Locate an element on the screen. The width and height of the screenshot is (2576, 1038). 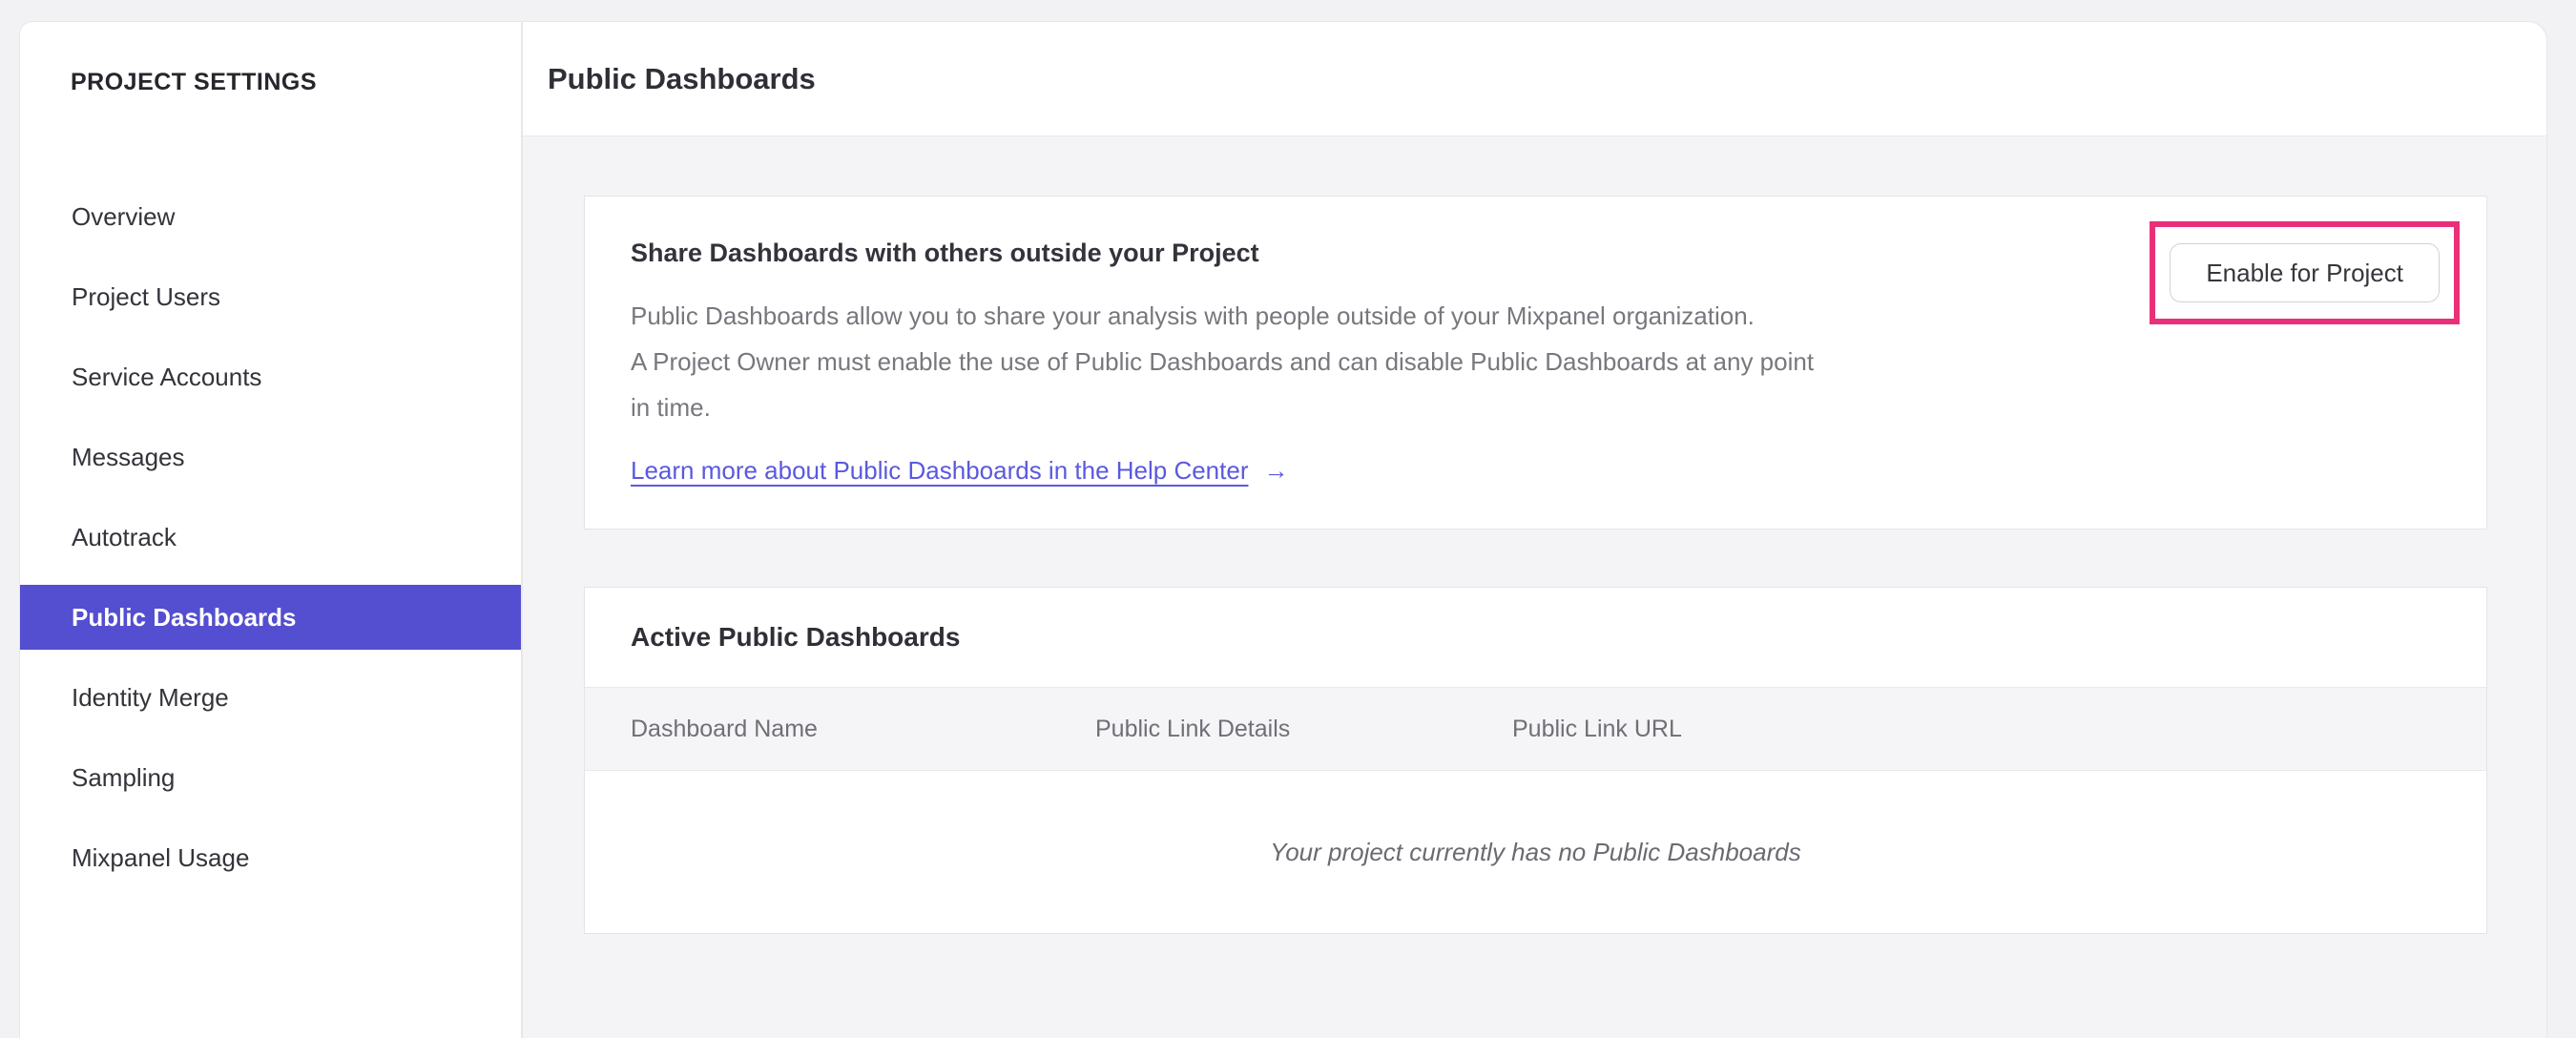
sidebar-item-sampling: Sampling is located at coordinates (270, 777).